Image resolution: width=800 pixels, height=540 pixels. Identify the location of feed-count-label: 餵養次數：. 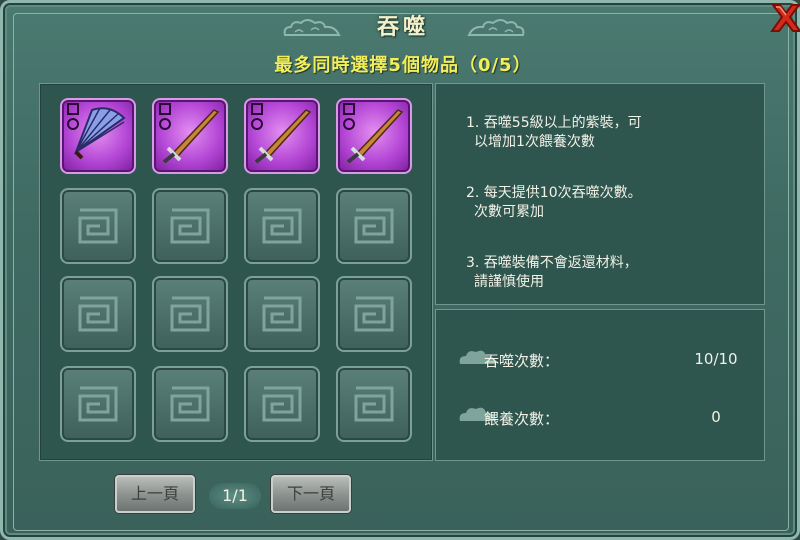
(522, 419).